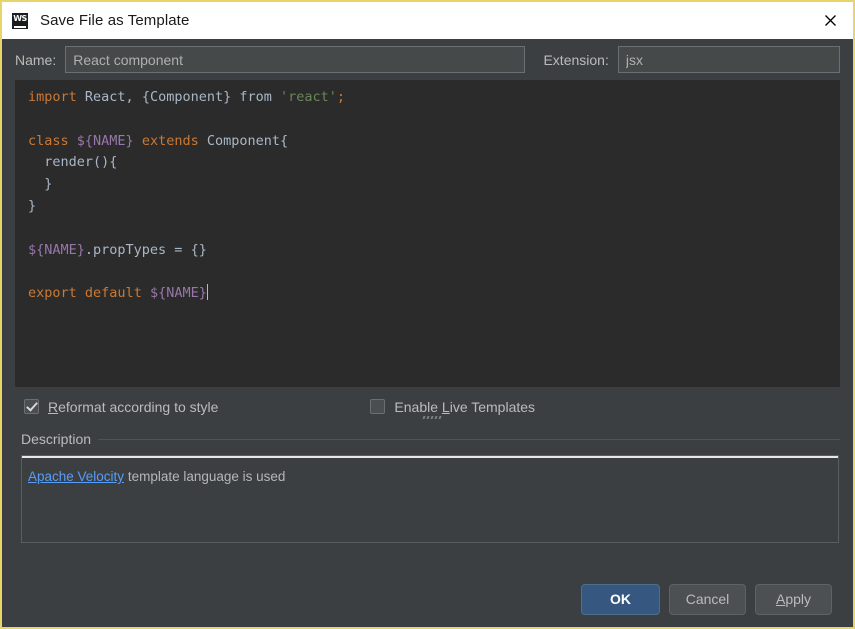 The height and width of the screenshot is (629, 855). What do you see at coordinates (576, 59) in the screenshot?
I see `extension-label: Extension:` at bounding box center [576, 59].